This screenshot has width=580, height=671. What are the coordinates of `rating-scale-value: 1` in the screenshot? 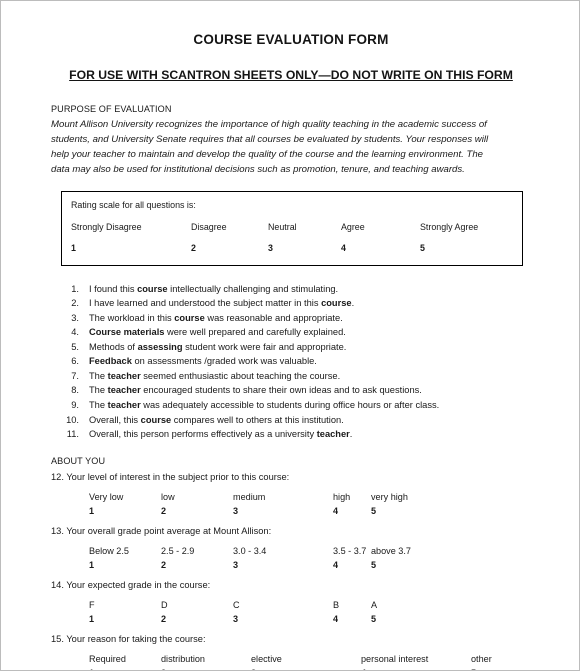 It's located at (73, 247).